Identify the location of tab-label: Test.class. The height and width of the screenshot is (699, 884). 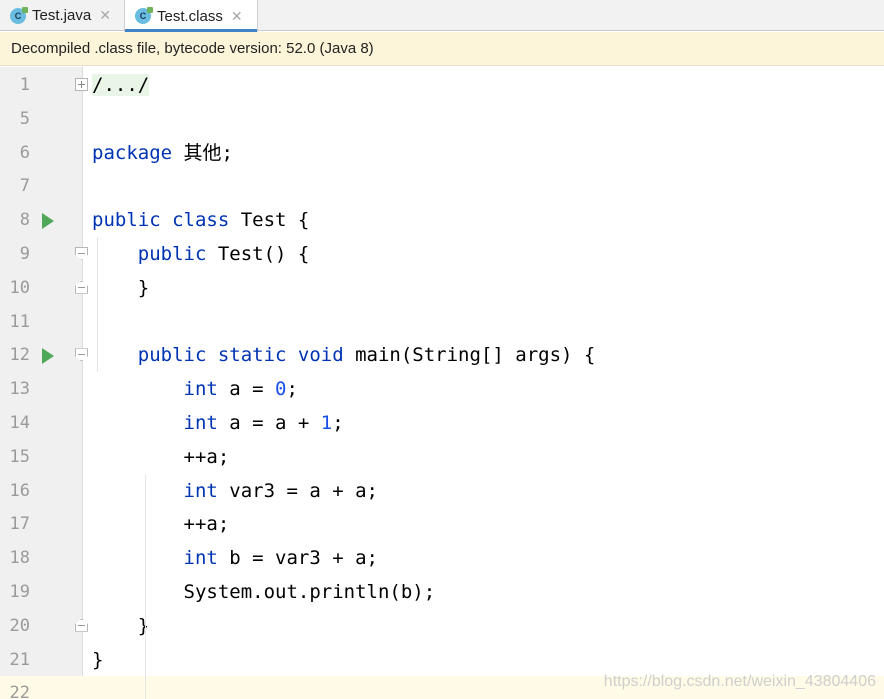
(190, 16).